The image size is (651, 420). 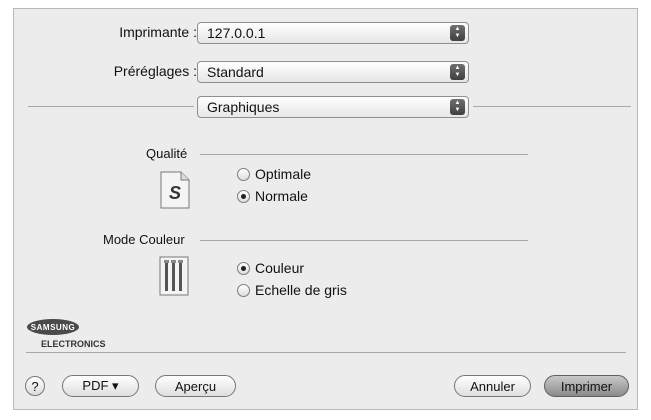 What do you see at coordinates (174, 278) in the screenshot?
I see `toner-cartridges-icon` at bounding box center [174, 278].